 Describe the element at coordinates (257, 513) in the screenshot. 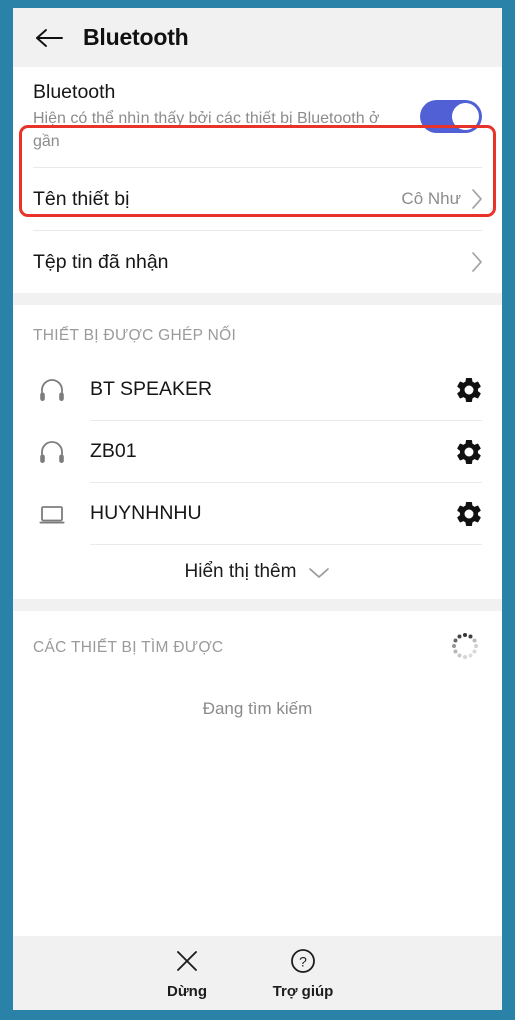

I see `paired-device-row: HUYNHNHU` at that location.